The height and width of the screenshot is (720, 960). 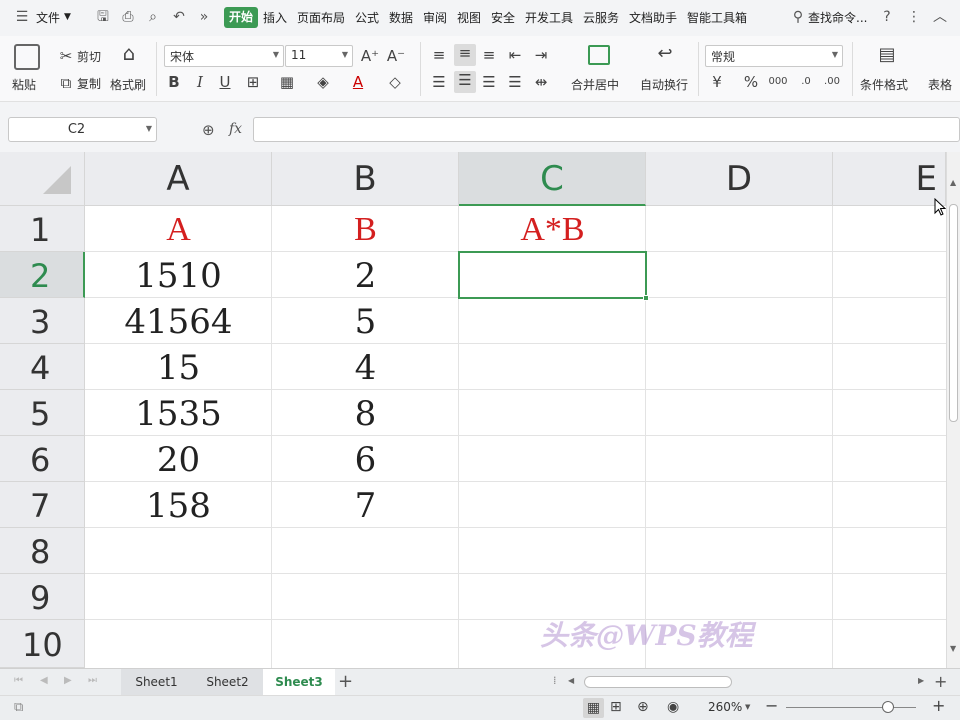 I want to click on print-icon: ⎙, so click(x=128, y=17).